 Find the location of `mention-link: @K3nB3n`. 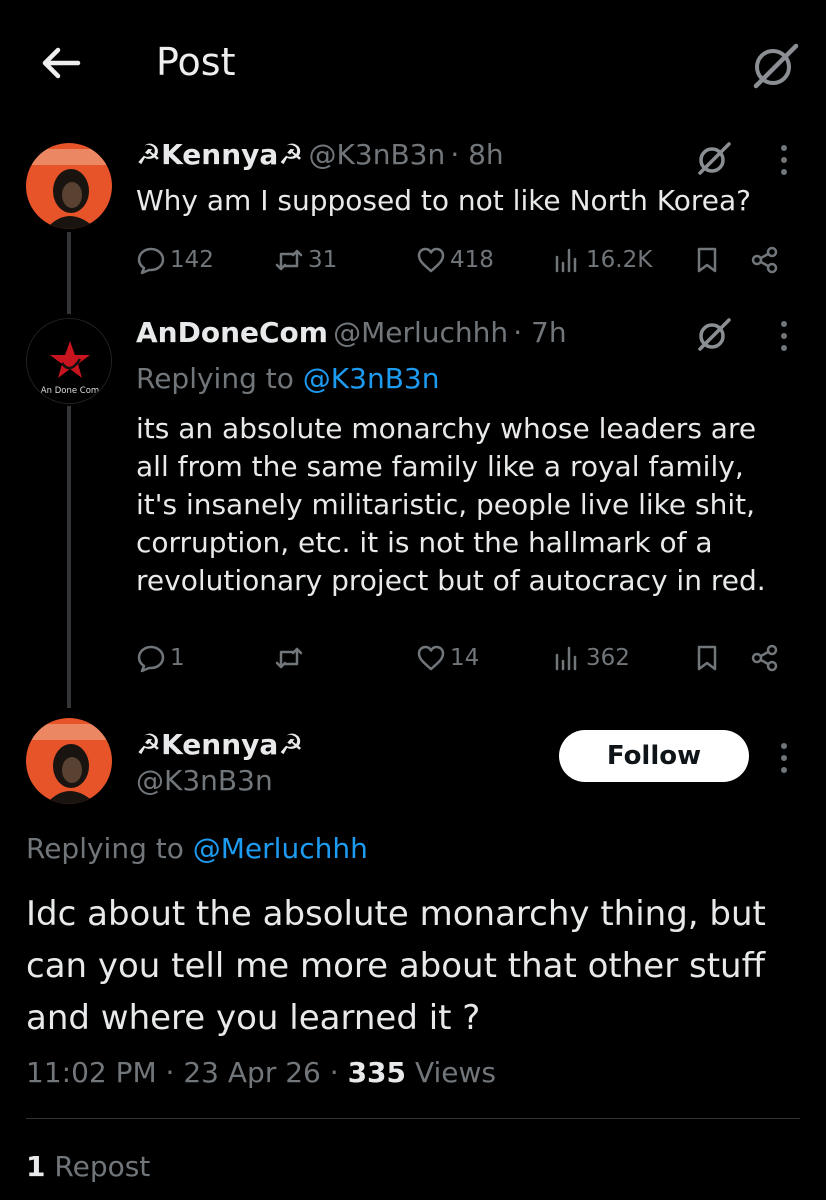

mention-link: @K3nB3n is located at coordinates (371, 378).